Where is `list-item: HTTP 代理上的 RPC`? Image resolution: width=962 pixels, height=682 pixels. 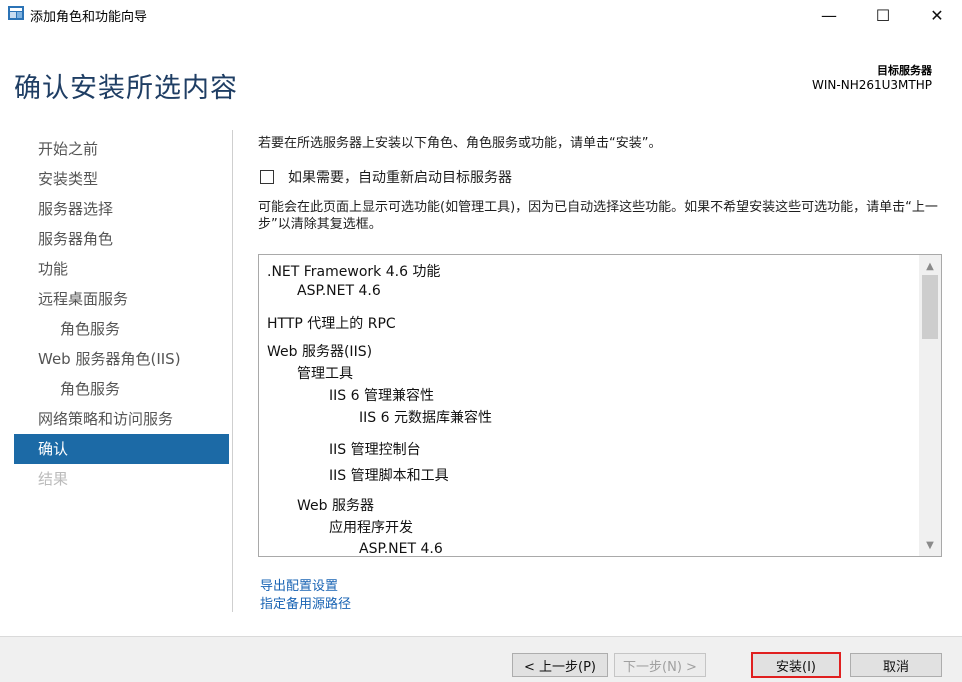
list-item: HTTP 代理上的 RPC is located at coordinates (331, 324).